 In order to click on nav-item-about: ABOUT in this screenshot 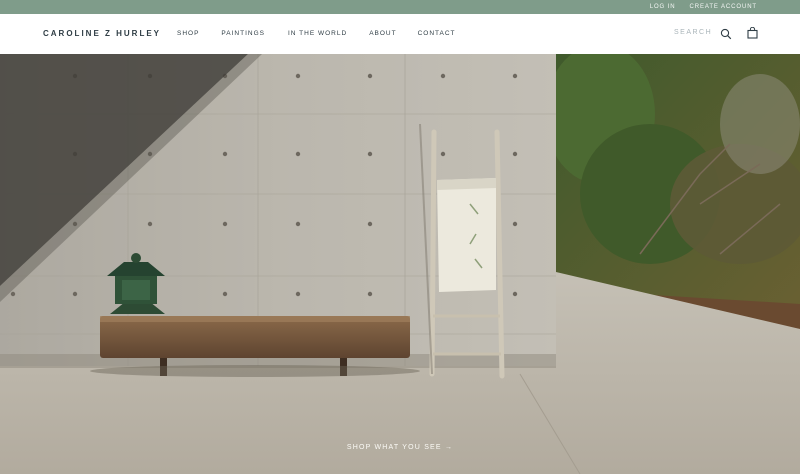, I will do `click(382, 33)`.